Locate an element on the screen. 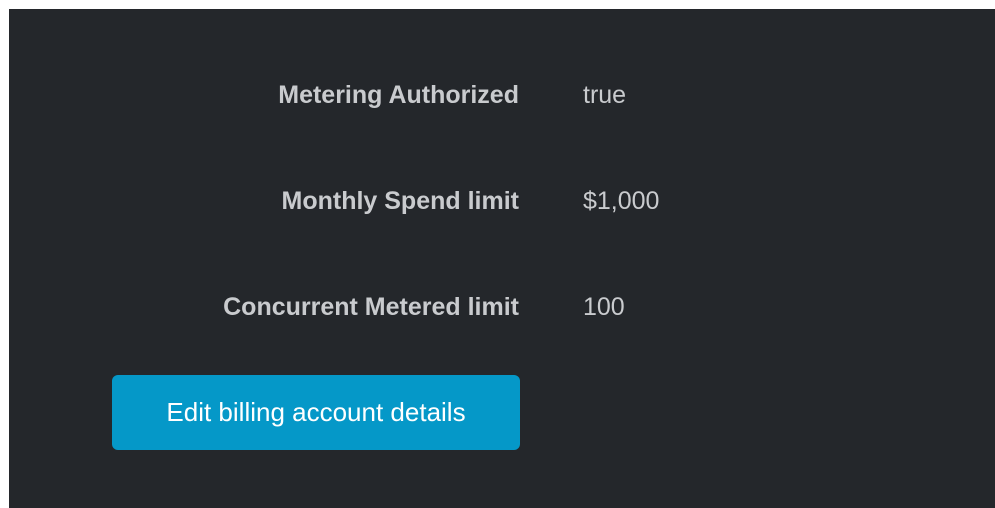 This screenshot has height=508, width=995. detail-row-metering-authorized: Metering Authorized true is located at coordinates (502, 95).